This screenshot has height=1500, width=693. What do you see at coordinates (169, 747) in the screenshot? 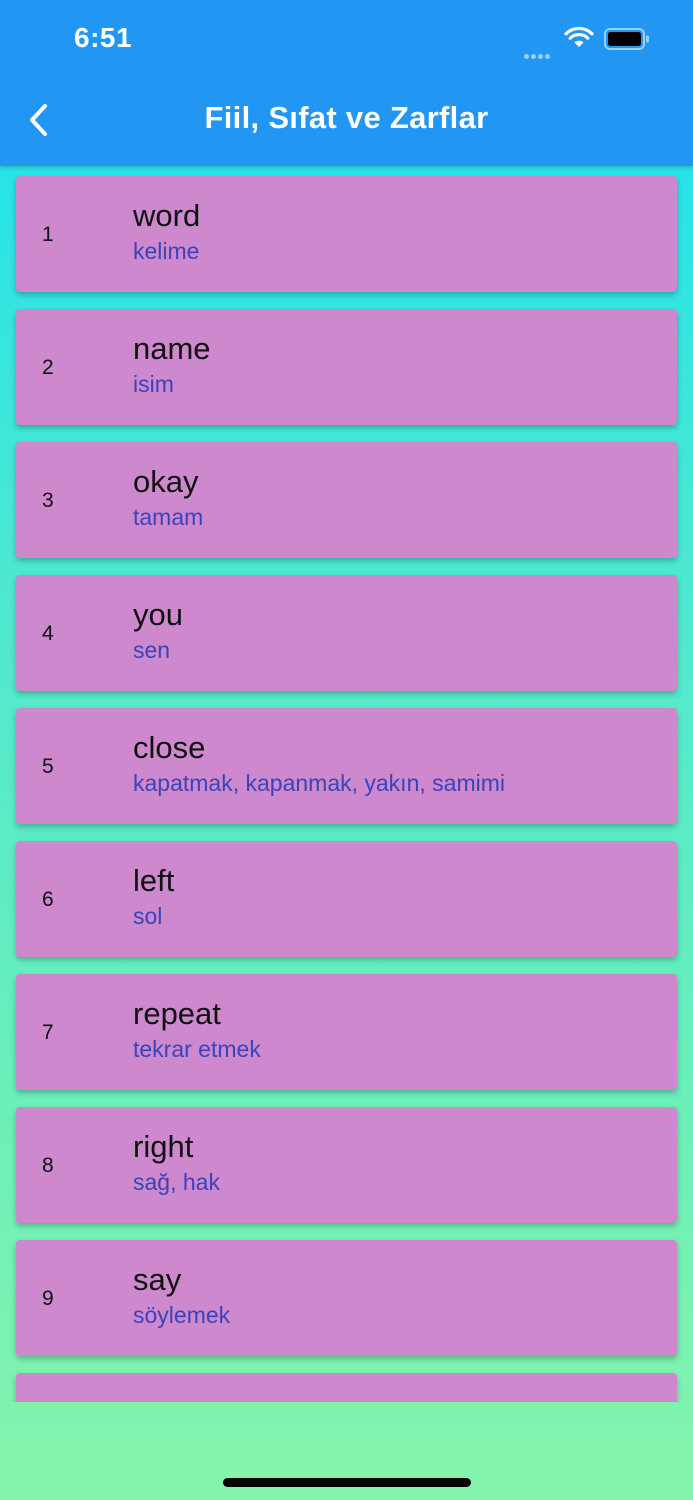
I see `word-text: close` at bounding box center [169, 747].